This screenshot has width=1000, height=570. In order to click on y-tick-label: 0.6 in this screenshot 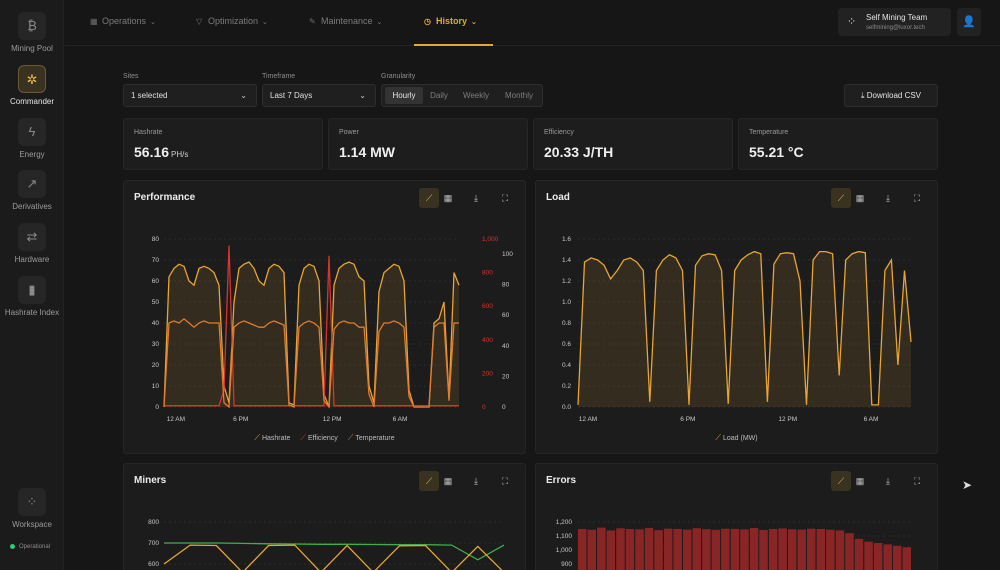, I will do `click(566, 344)`.